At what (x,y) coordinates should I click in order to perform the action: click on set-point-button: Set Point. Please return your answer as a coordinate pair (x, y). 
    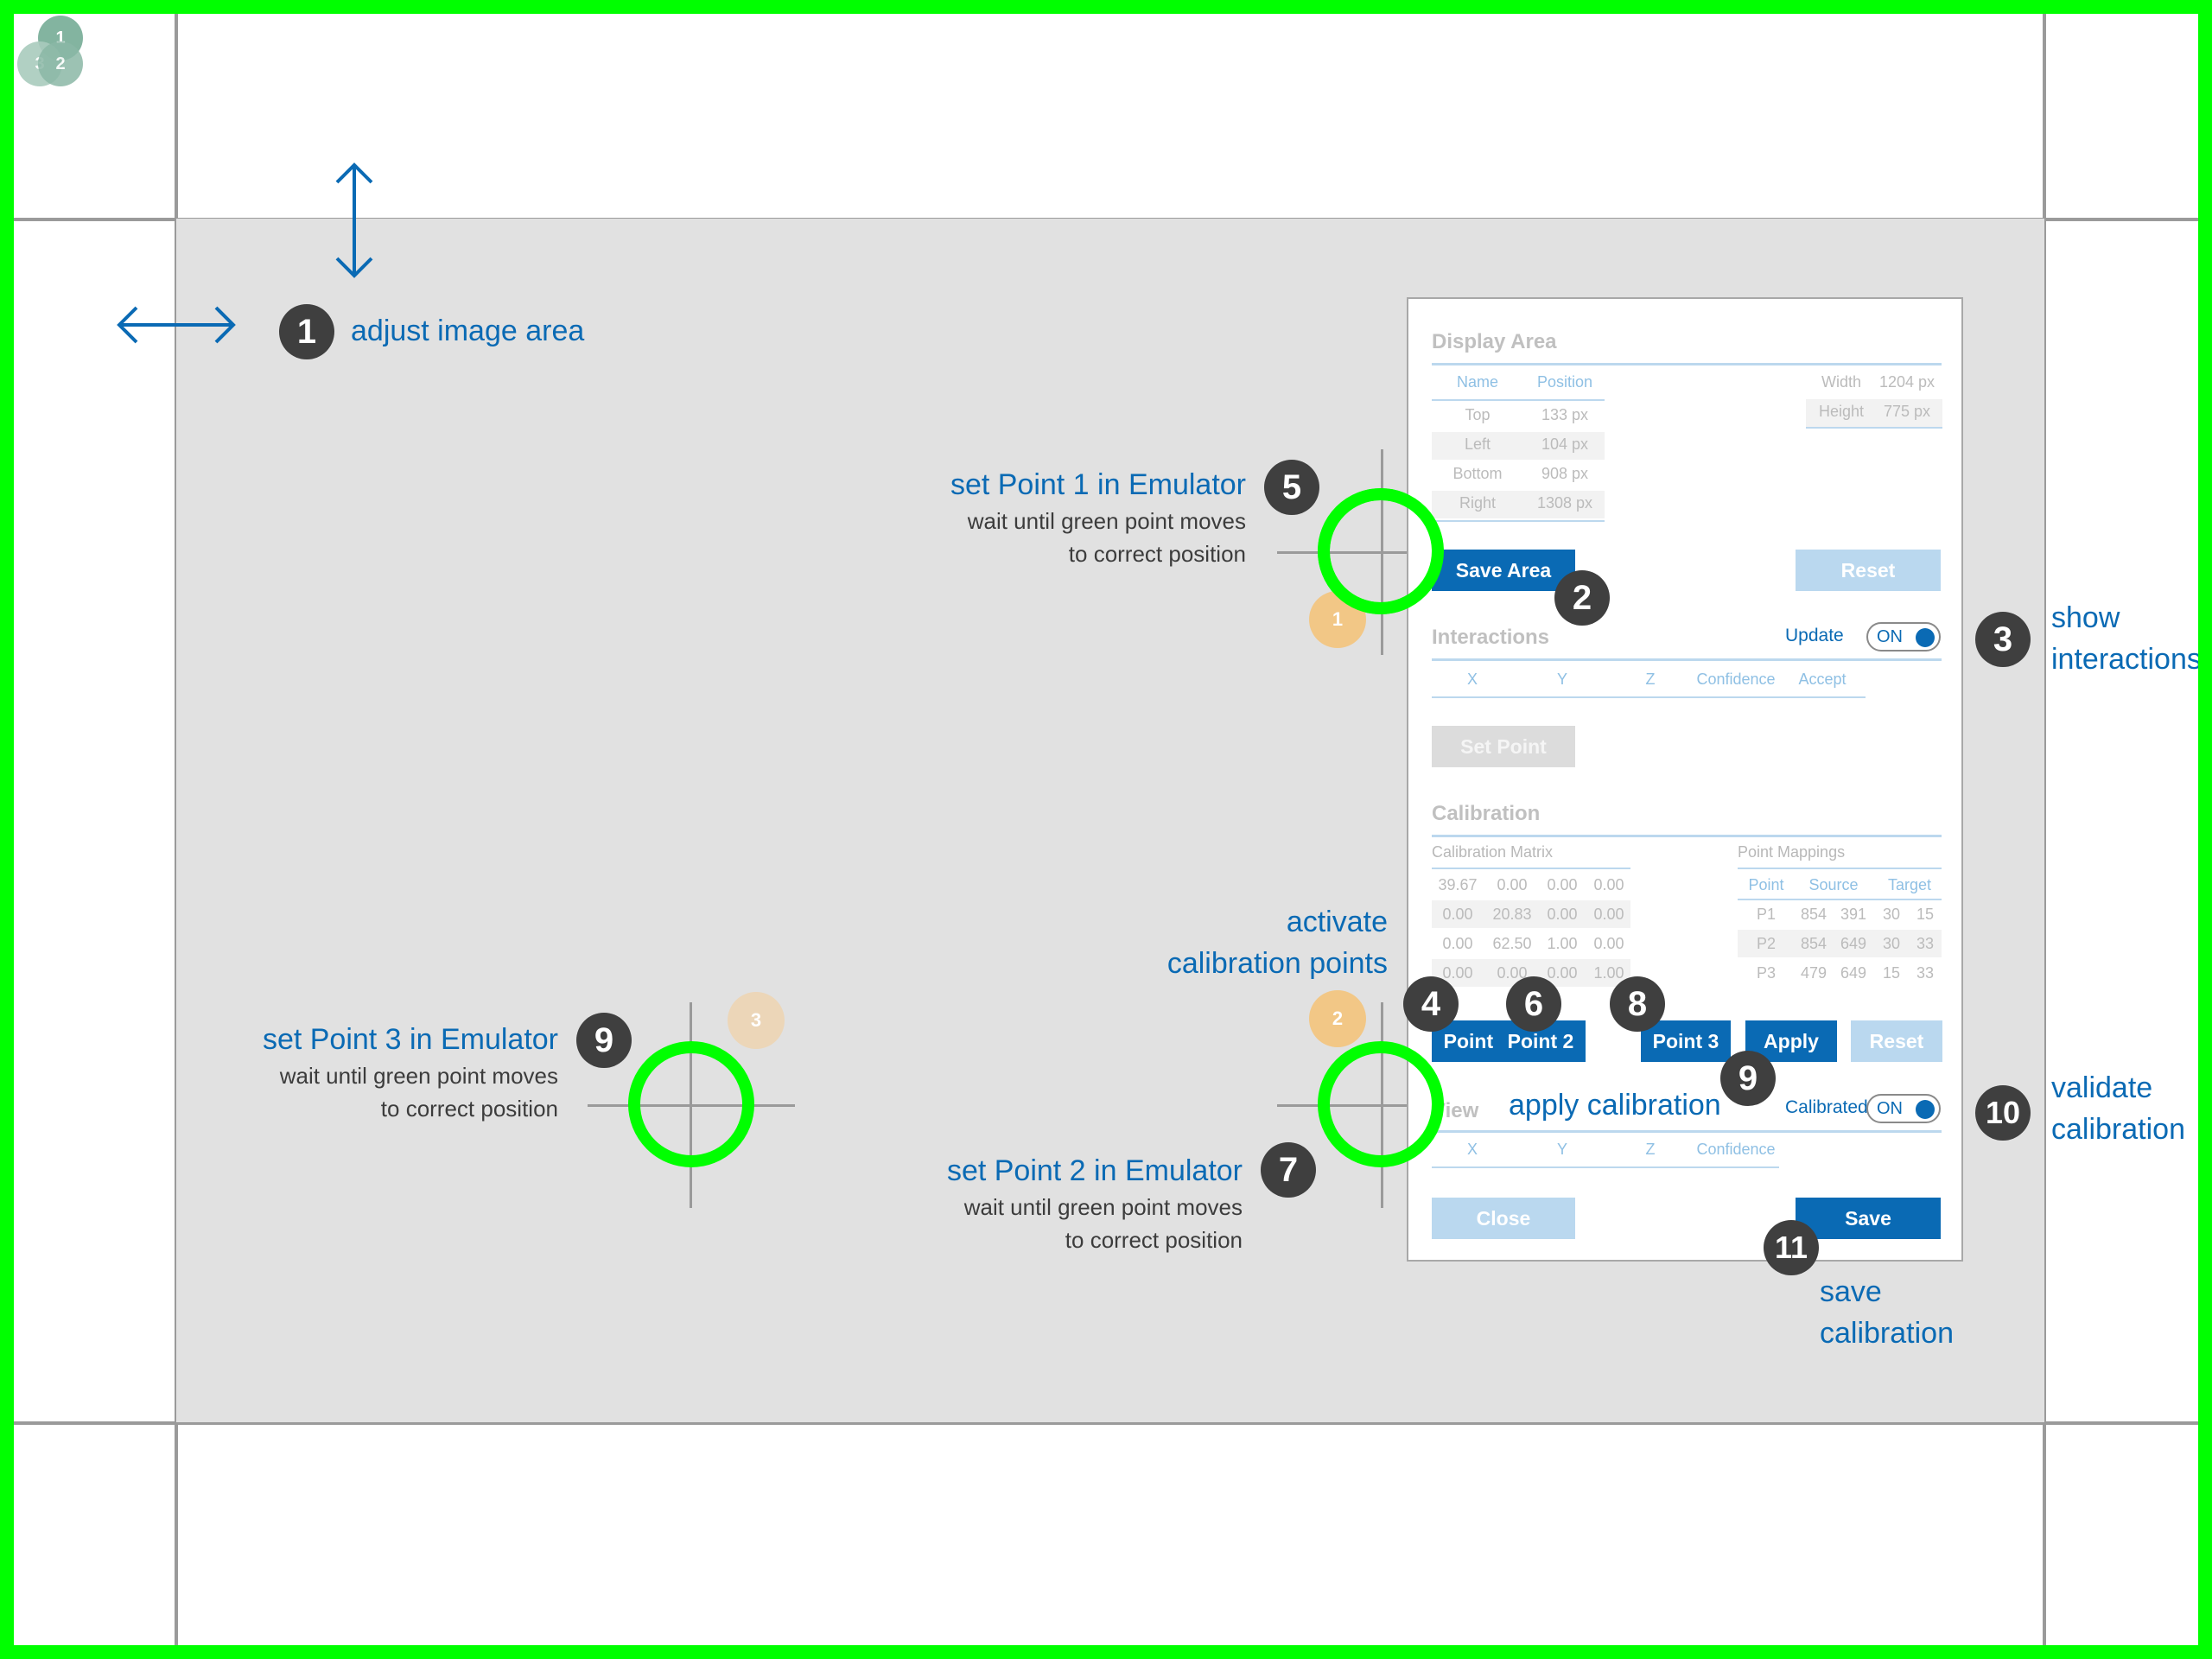
    Looking at the image, I should click on (1503, 746).